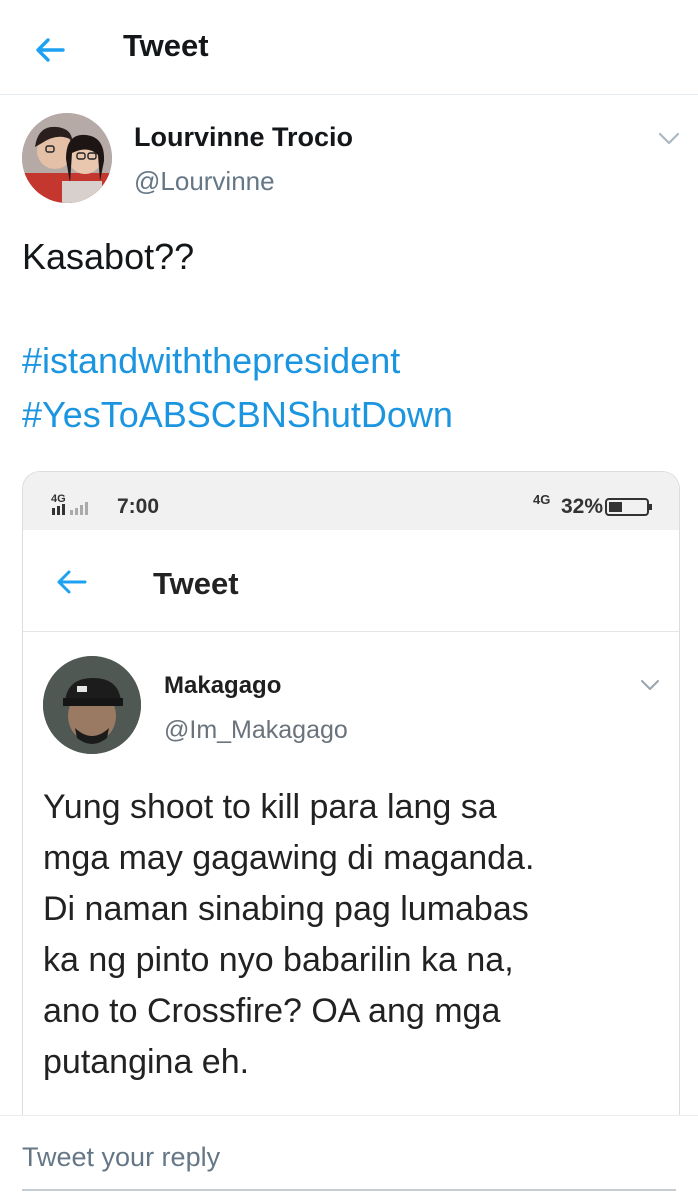 This screenshot has width=698, height=1200. What do you see at coordinates (351, 501) in the screenshot?
I see `status-bar: 4G 7:00 4G 32%` at bounding box center [351, 501].